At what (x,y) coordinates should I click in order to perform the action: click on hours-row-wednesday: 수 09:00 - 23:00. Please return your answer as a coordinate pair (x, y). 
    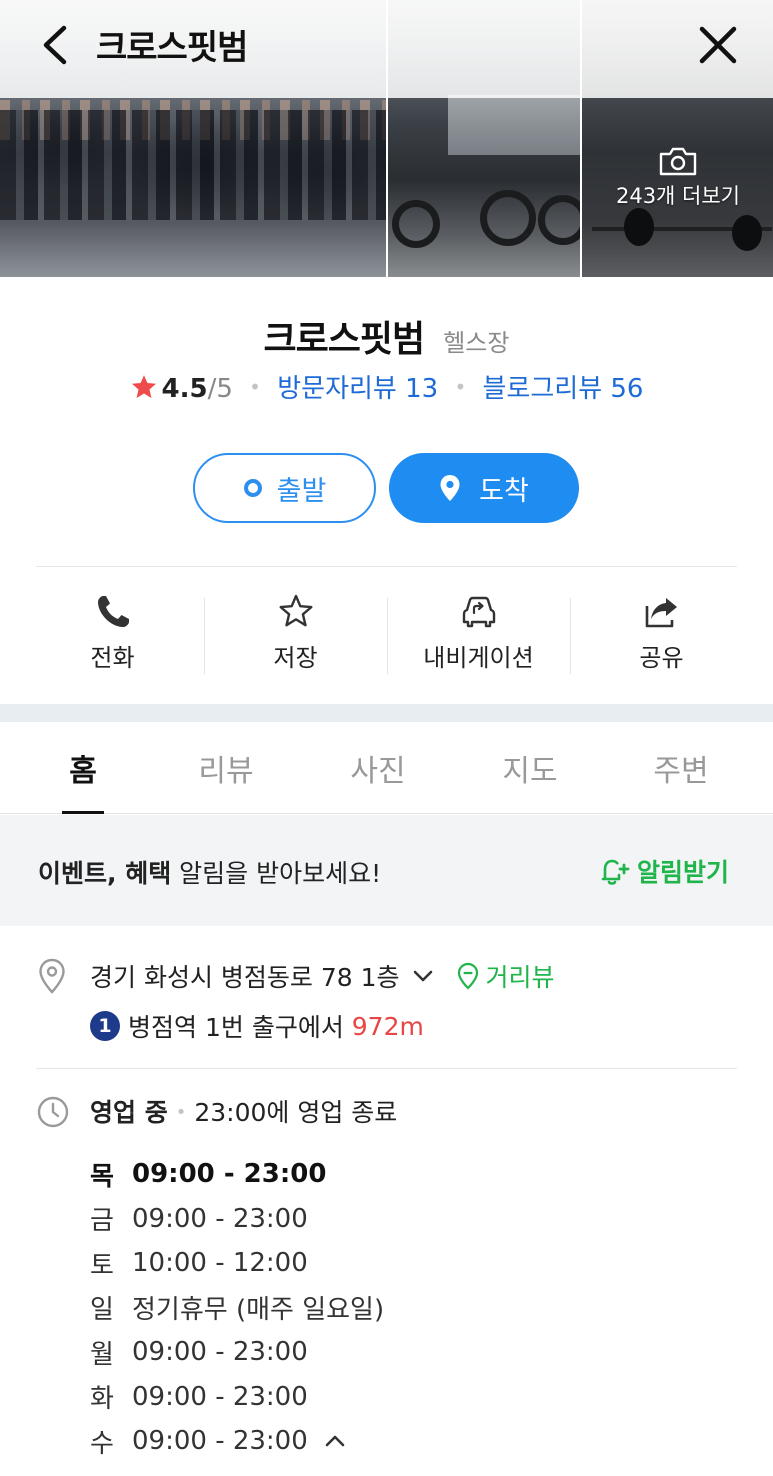
    Looking at the image, I should click on (390, 1441).